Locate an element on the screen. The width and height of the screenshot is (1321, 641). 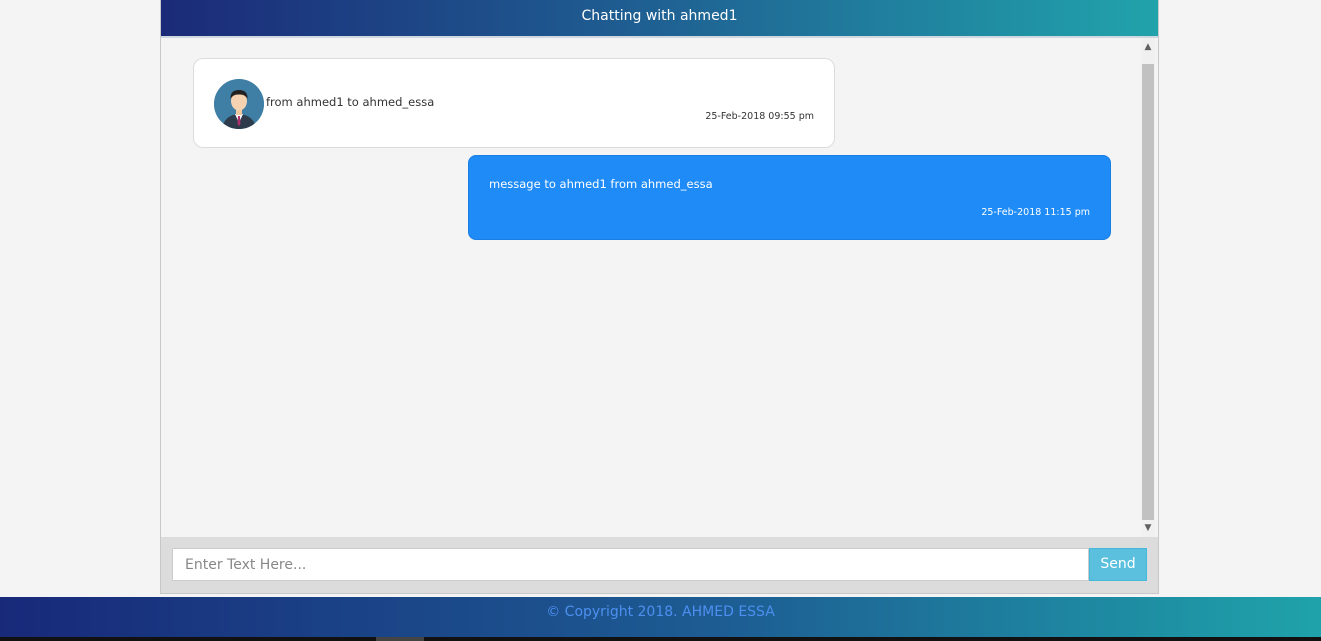
messages-scrollbar: ▲ ▼ is located at coordinates (1148, 287).